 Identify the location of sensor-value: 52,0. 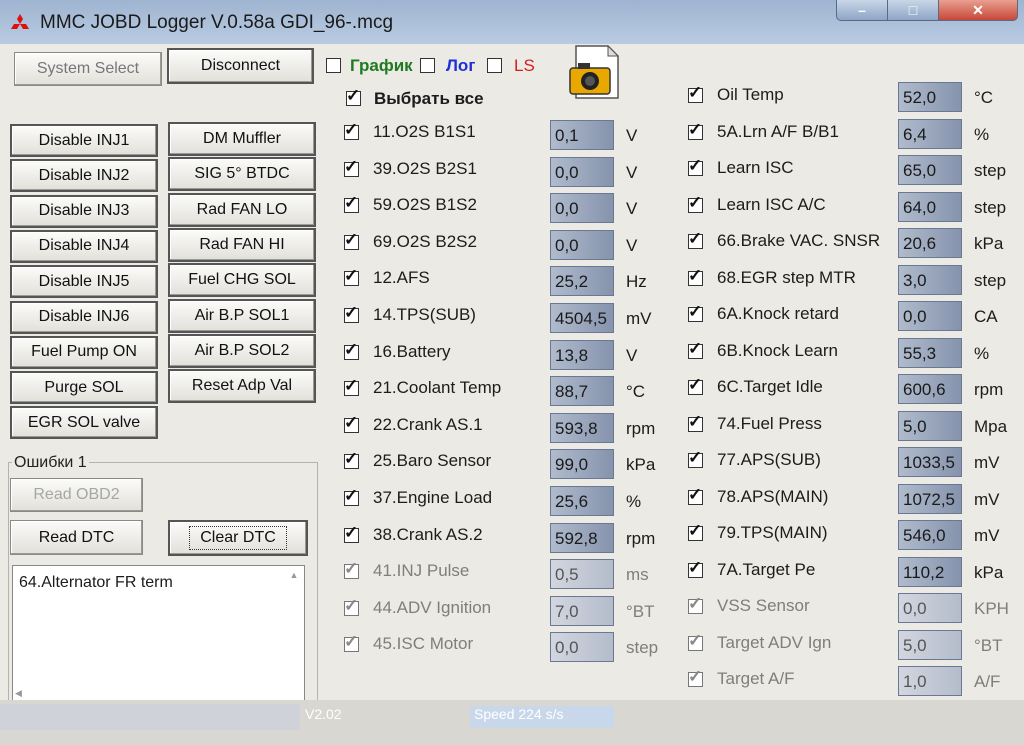
(930, 97).